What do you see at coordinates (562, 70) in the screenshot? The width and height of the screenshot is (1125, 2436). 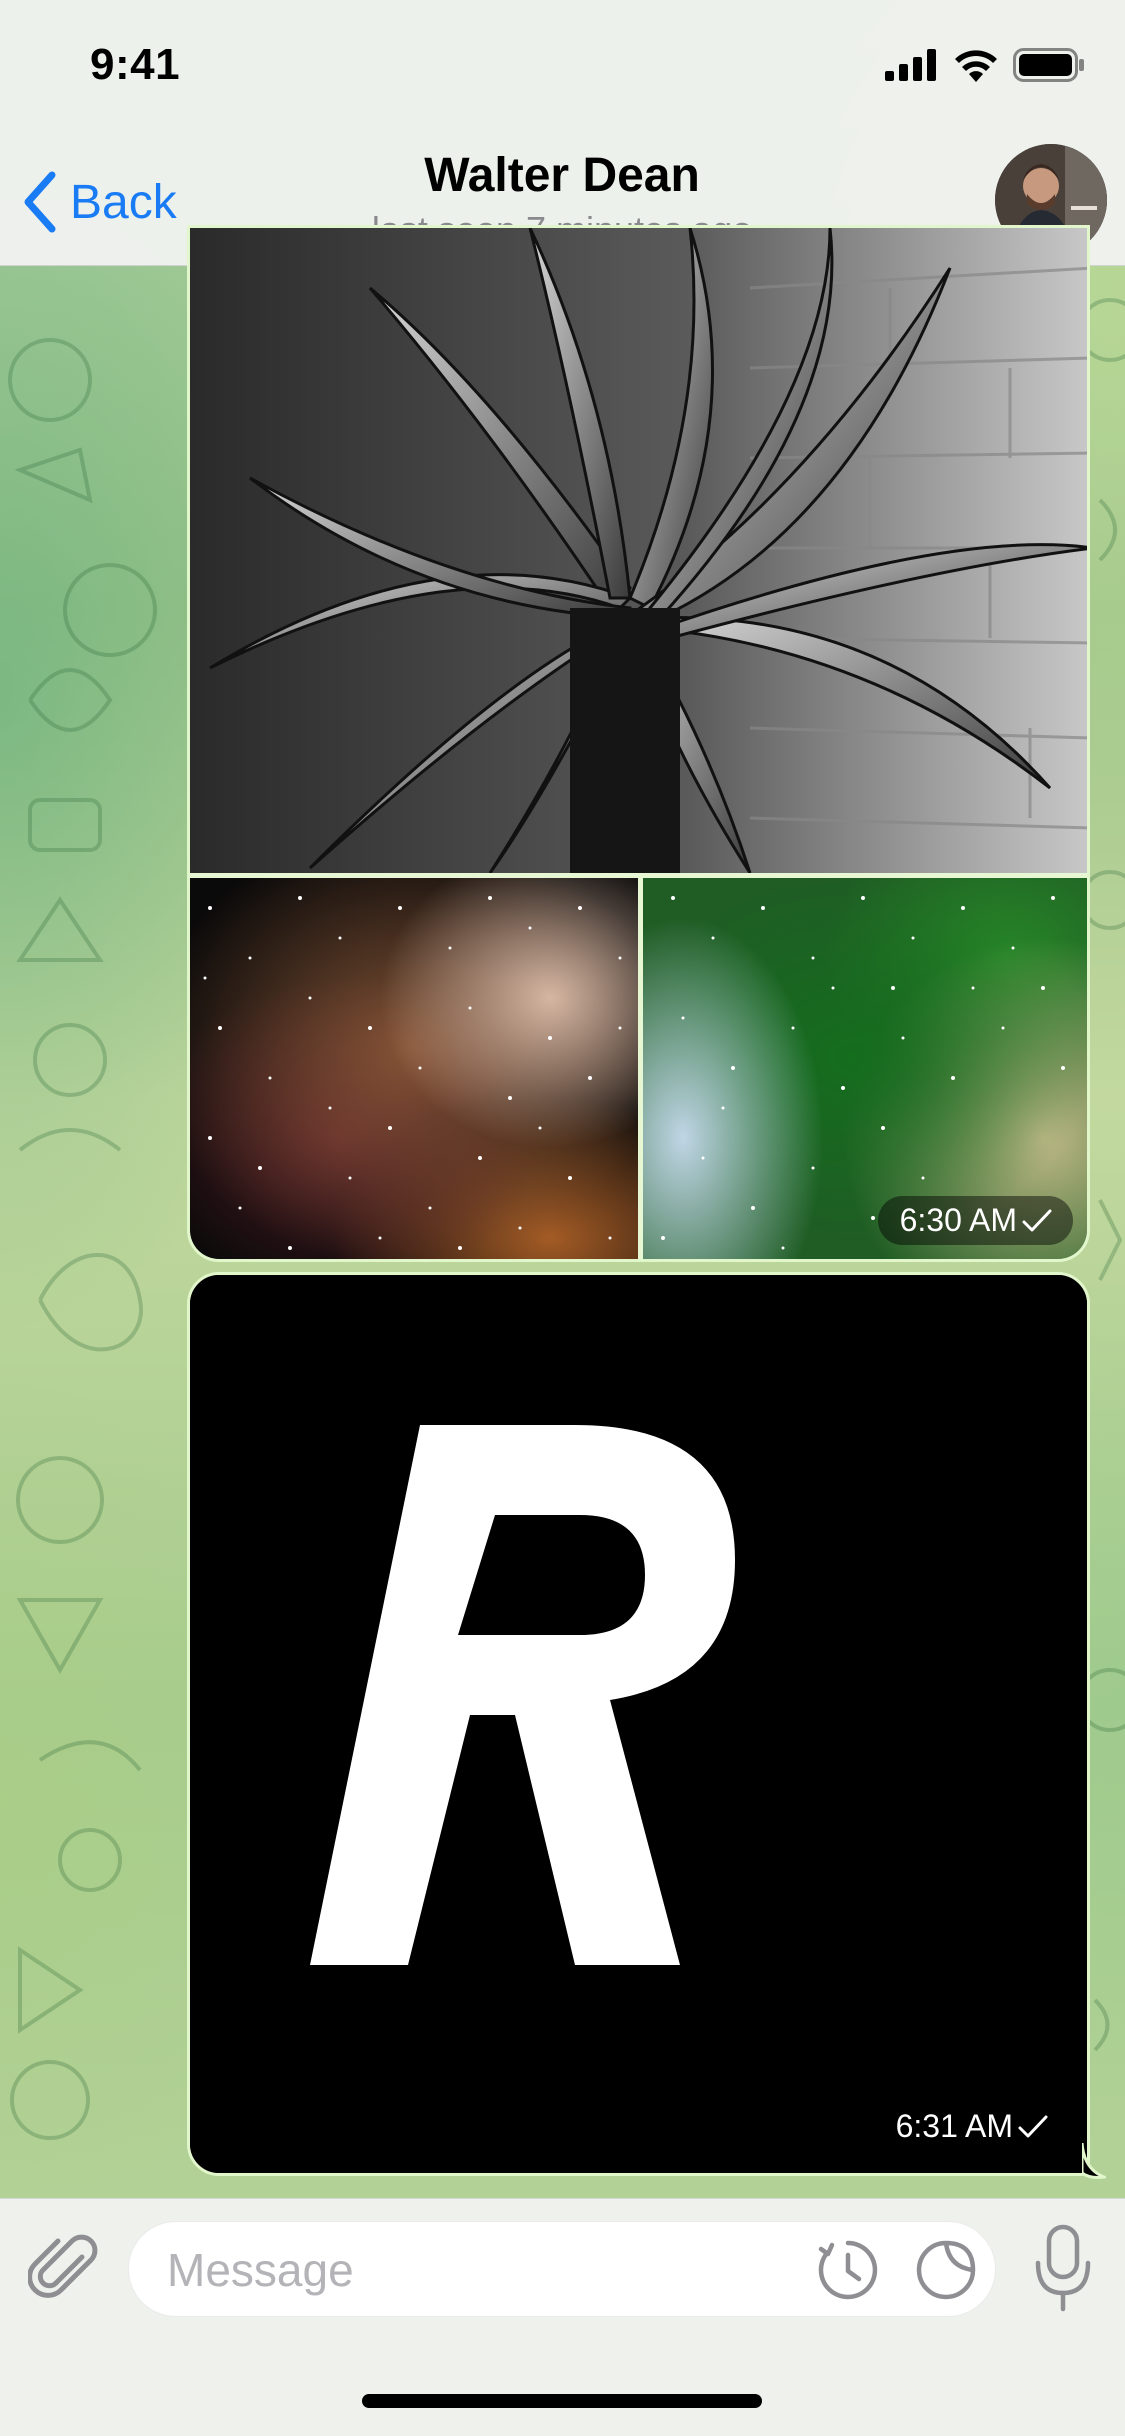 I see `status-bar: 9:41` at bounding box center [562, 70].